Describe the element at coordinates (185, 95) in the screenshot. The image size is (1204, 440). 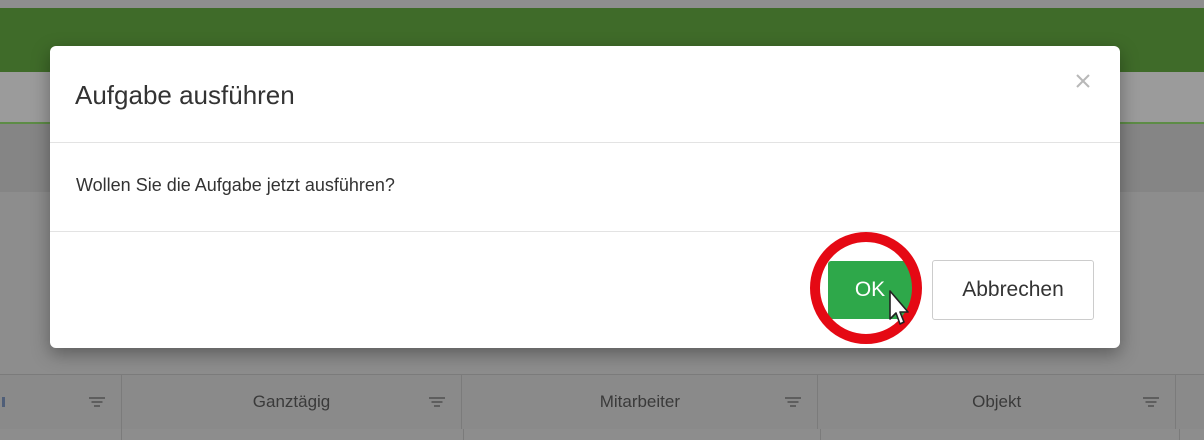
I see `dialog-title: Aufgabe ausführen` at that location.